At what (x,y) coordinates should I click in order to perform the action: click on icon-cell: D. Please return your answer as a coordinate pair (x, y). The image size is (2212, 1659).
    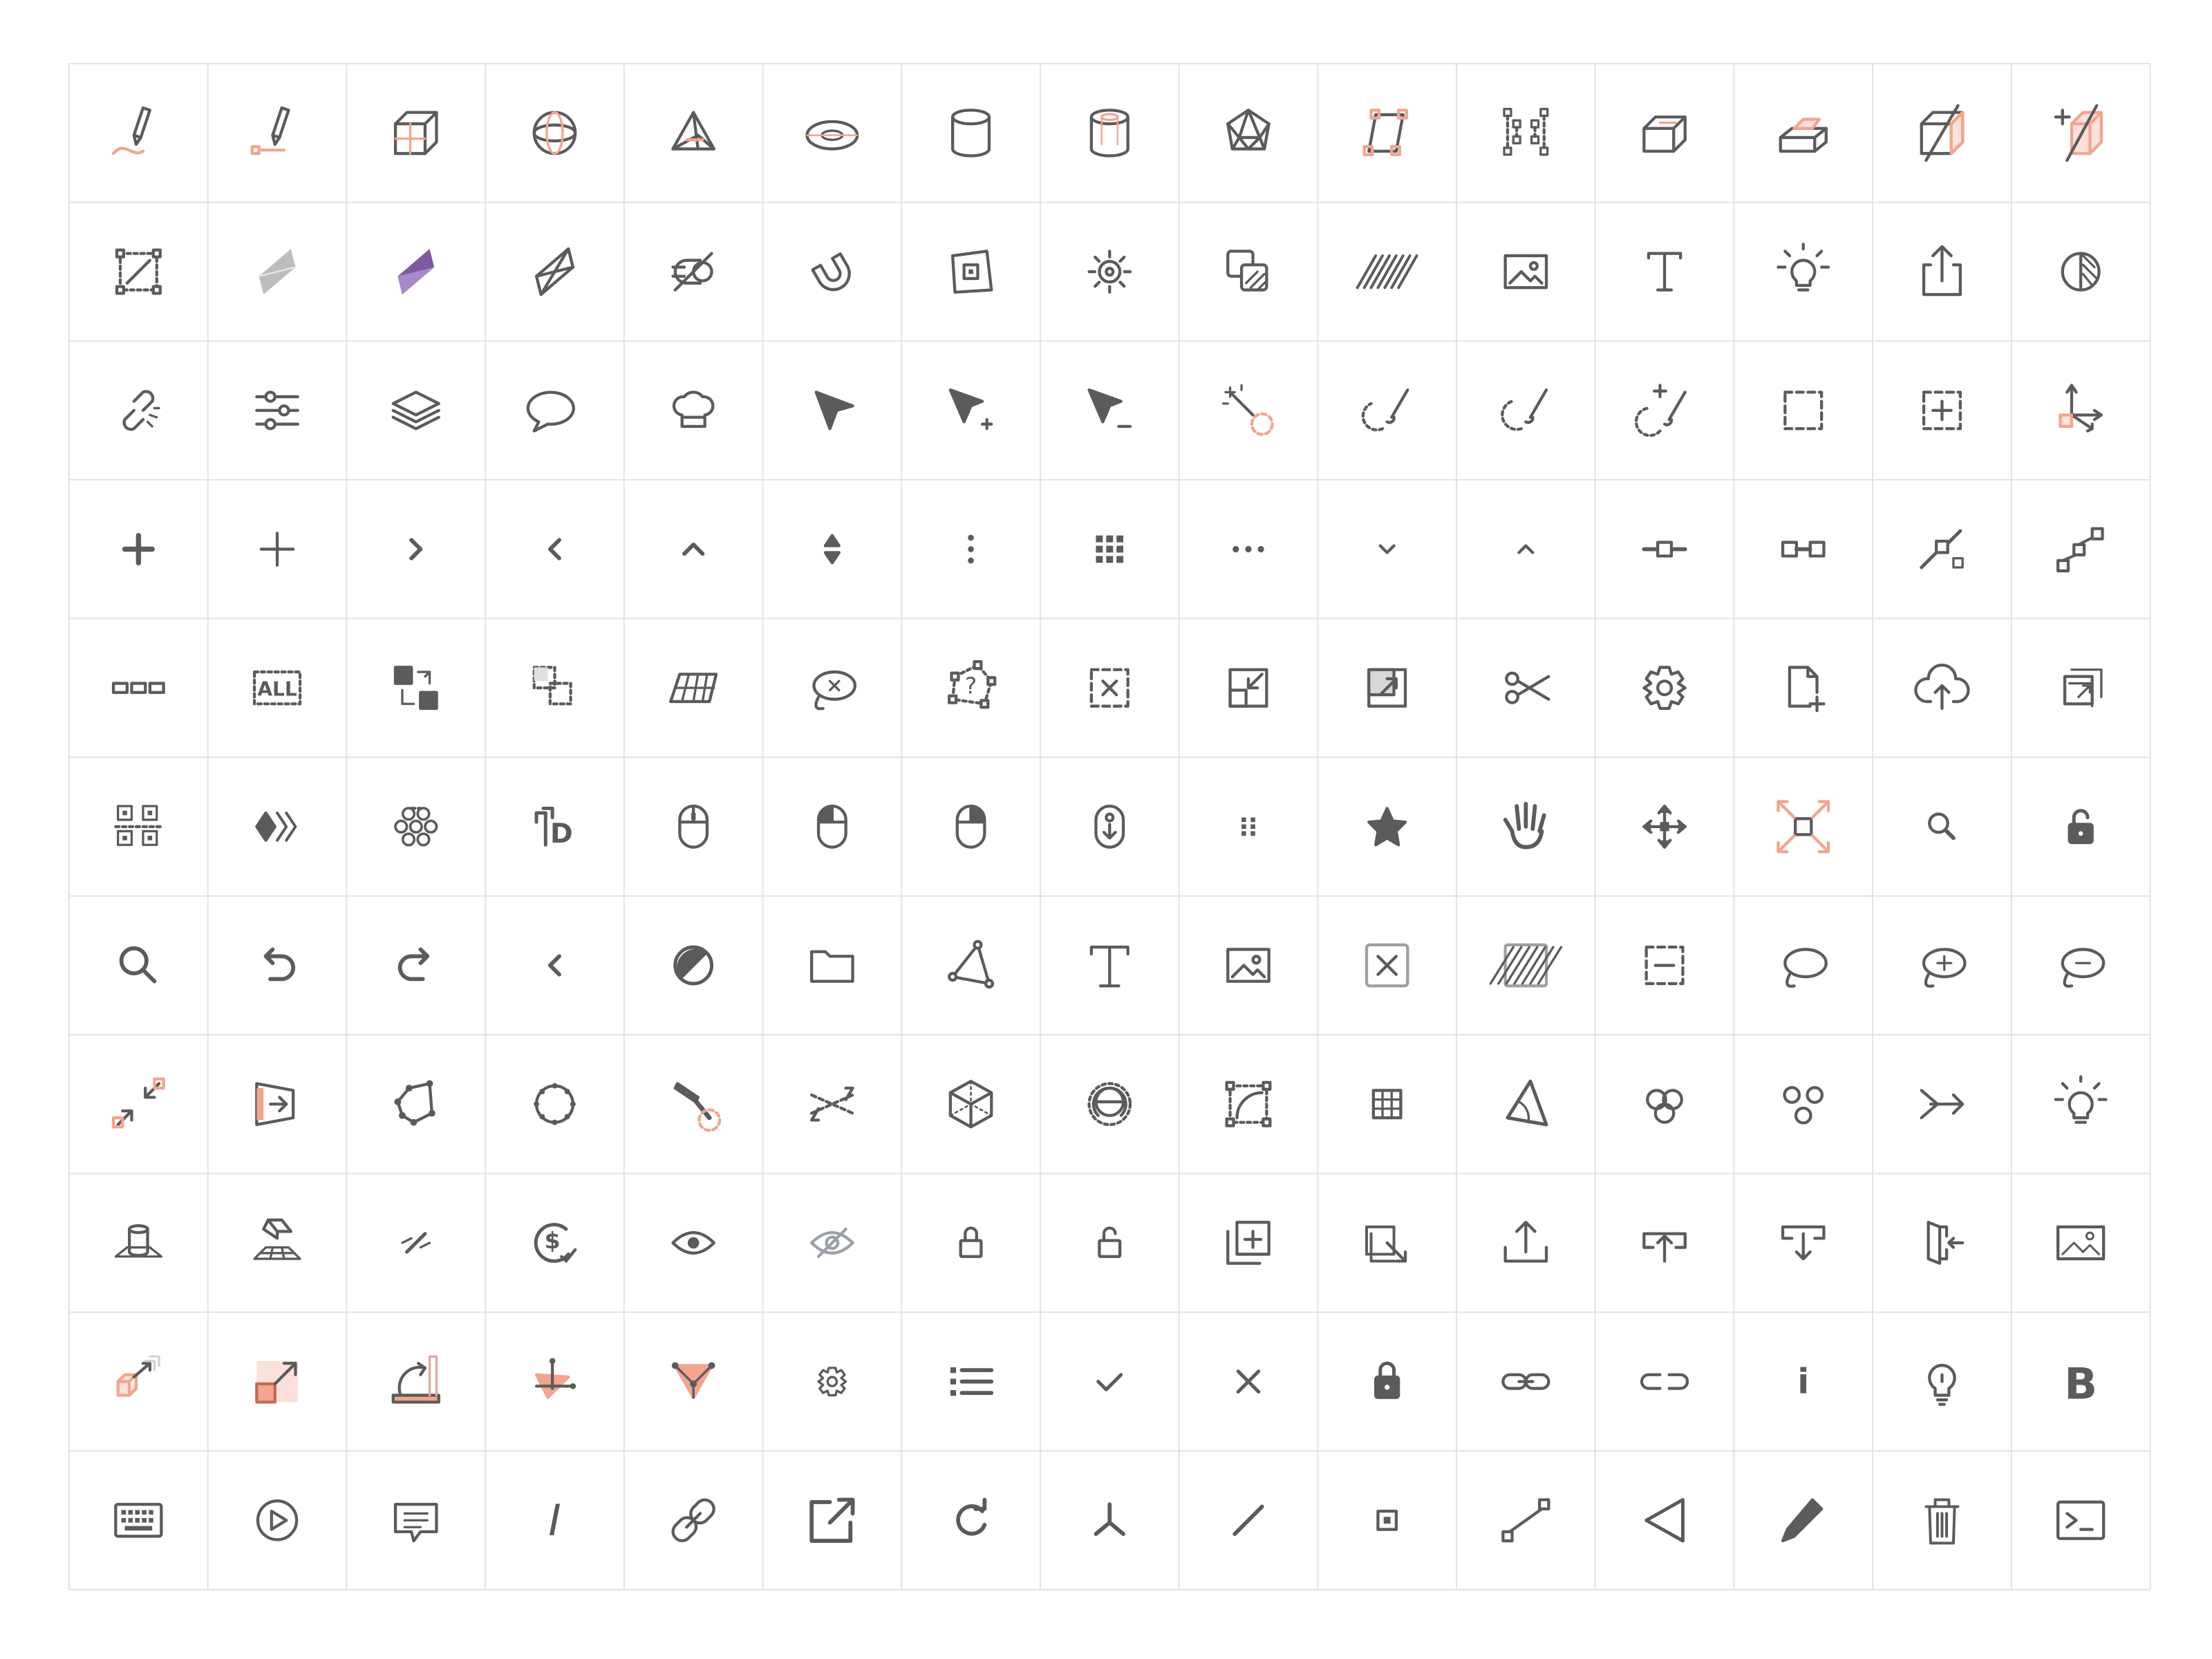
    Looking at the image, I should click on (554, 828).